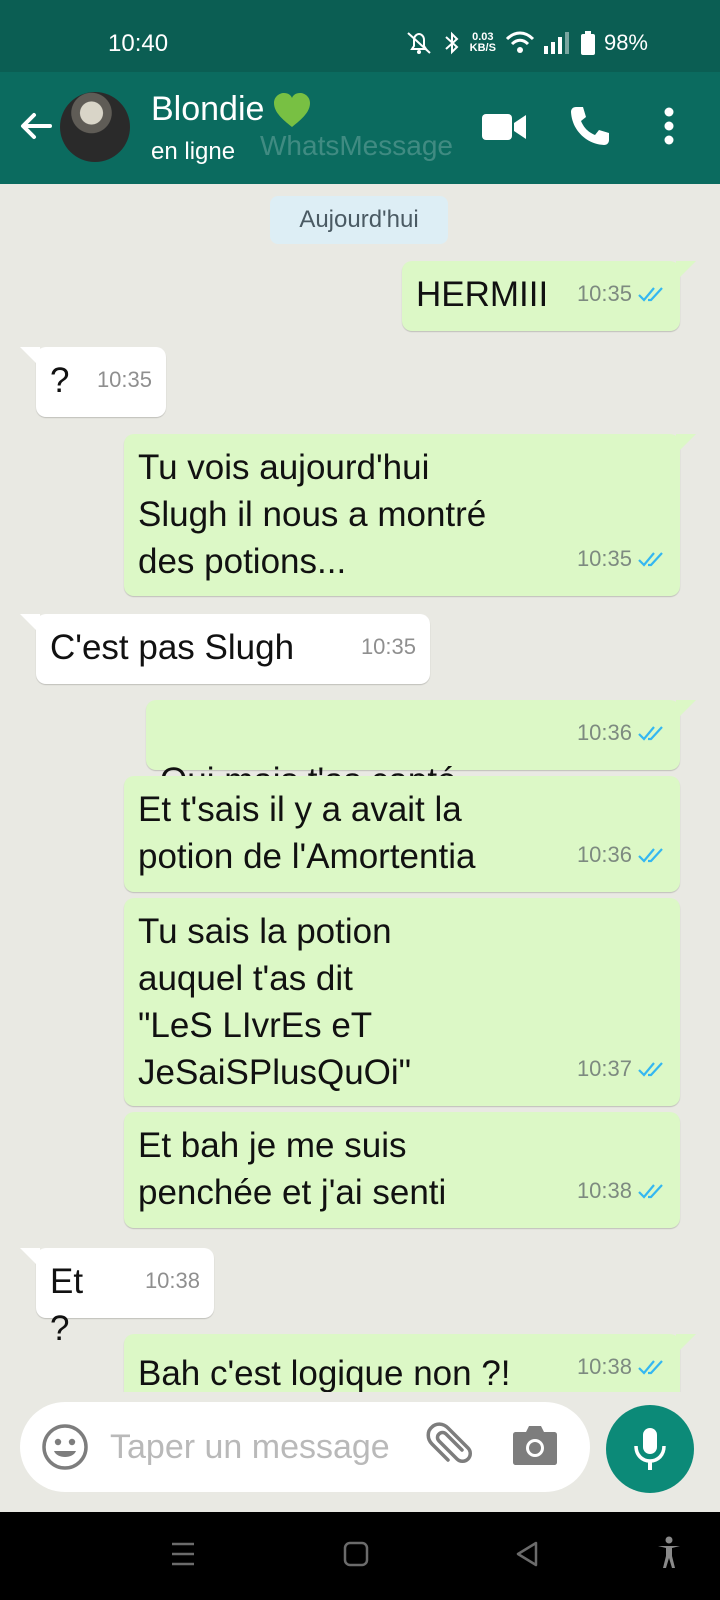  I want to click on video-call-icon, so click(505, 127).